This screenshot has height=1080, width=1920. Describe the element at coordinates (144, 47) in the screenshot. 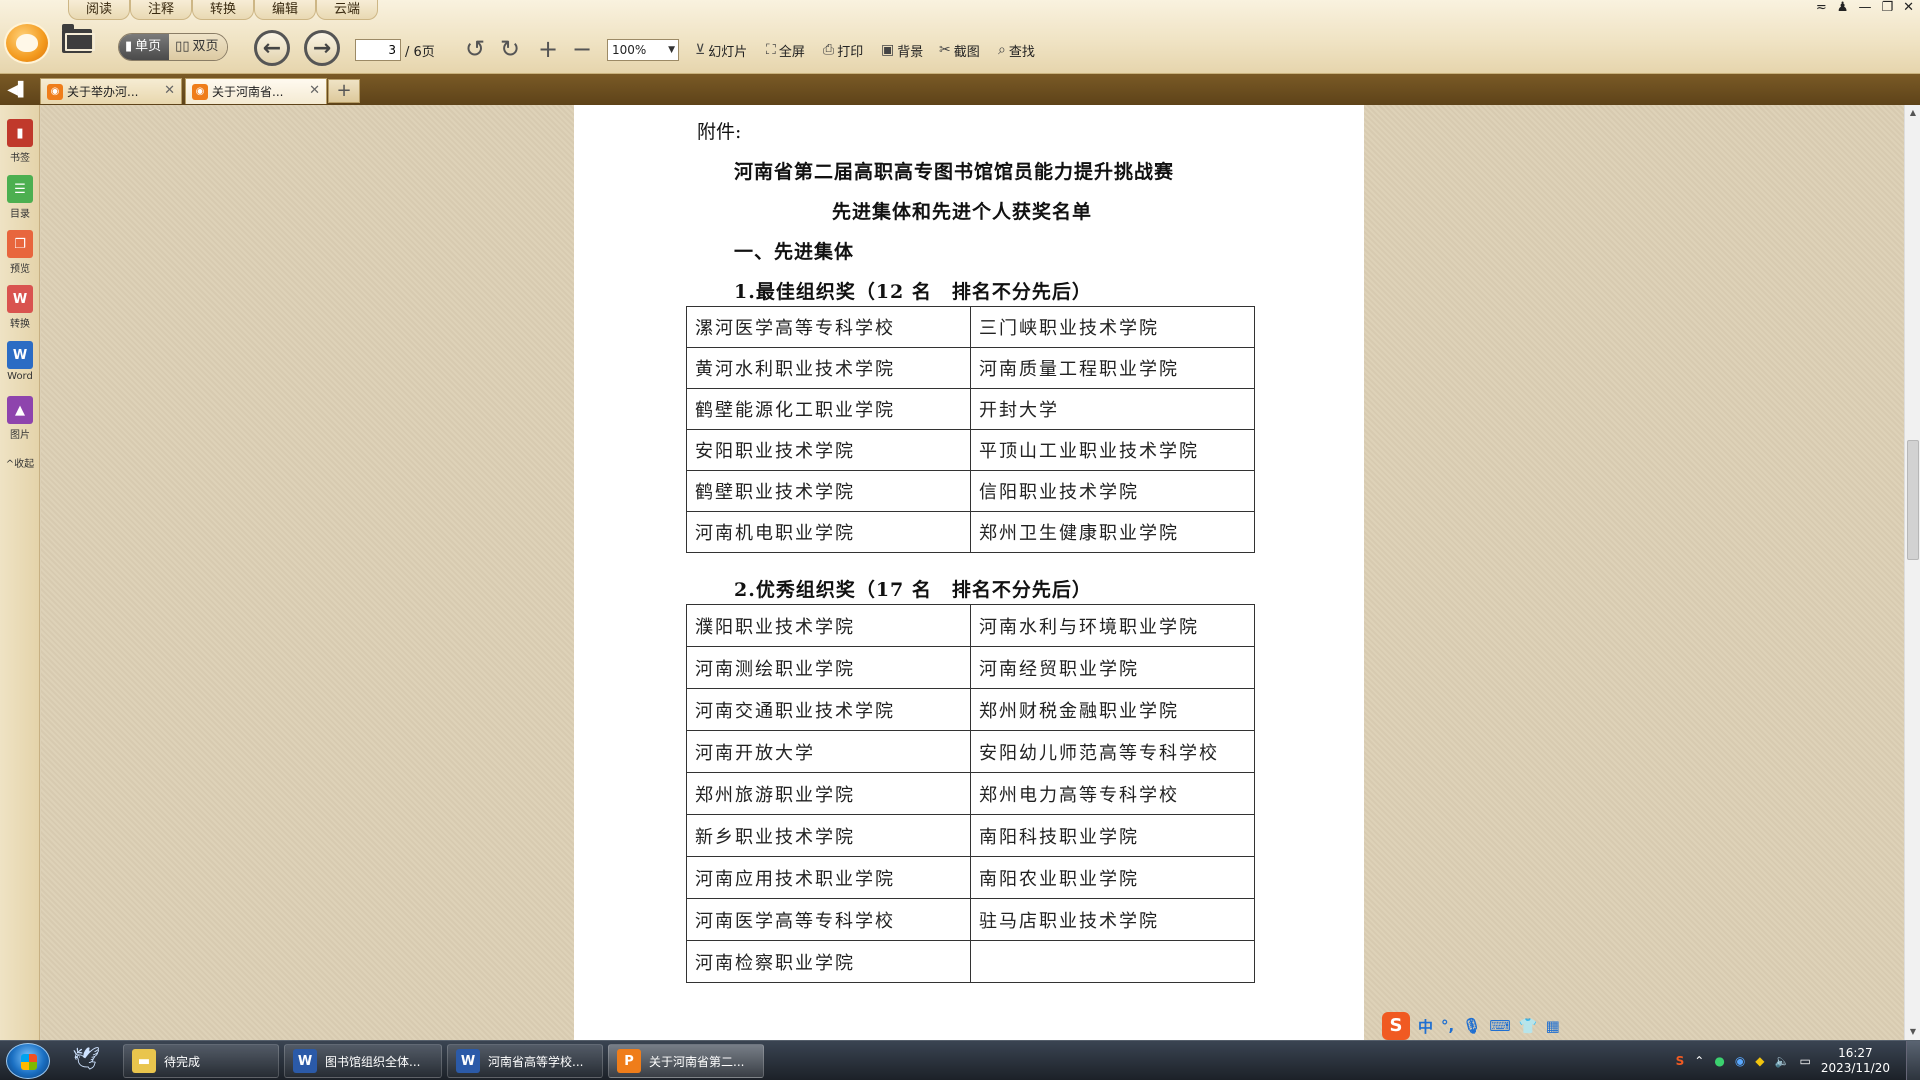

I see `single-page-button: ▮ 单页` at that location.